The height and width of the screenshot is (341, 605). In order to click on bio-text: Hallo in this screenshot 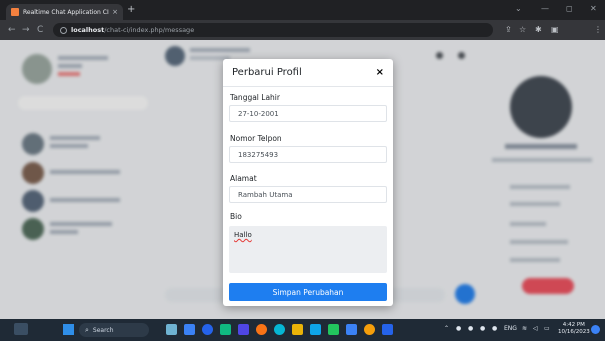, I will do `click(243, 235)`.